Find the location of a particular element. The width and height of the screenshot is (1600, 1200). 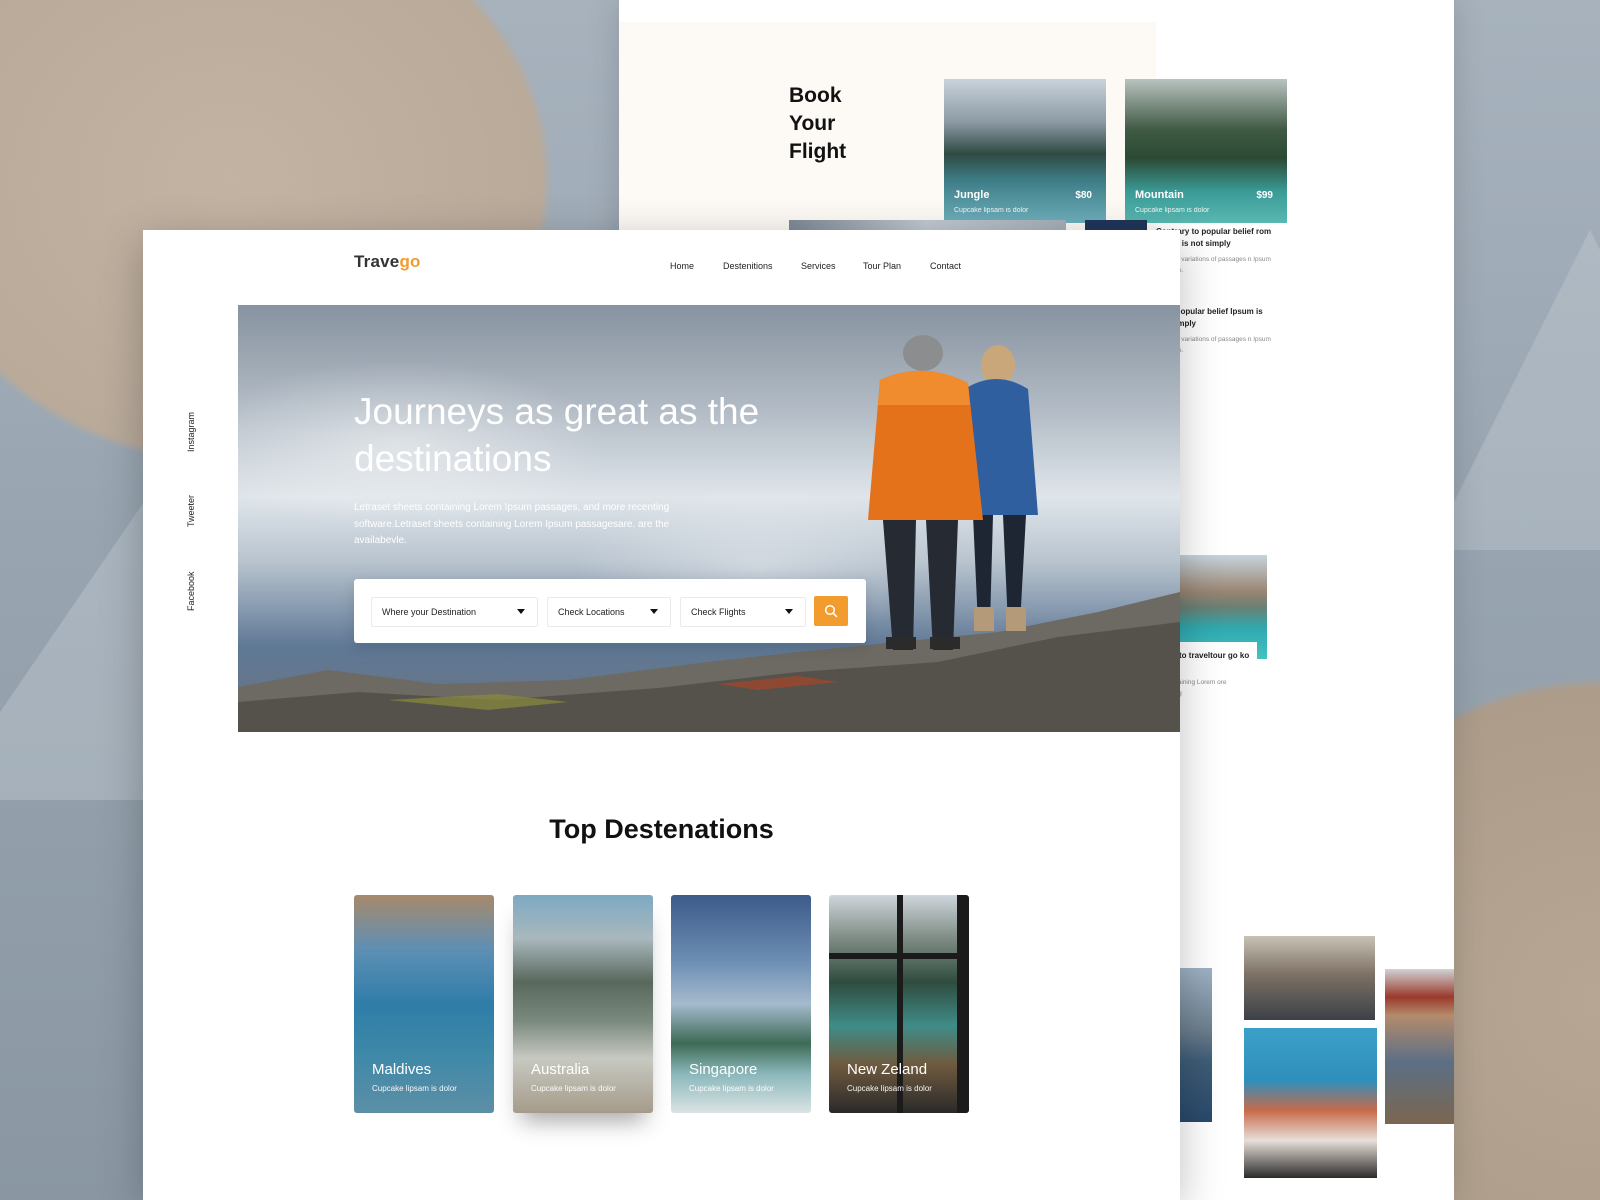

flight-card-name: Jungle is located at coordinates (972, 195).